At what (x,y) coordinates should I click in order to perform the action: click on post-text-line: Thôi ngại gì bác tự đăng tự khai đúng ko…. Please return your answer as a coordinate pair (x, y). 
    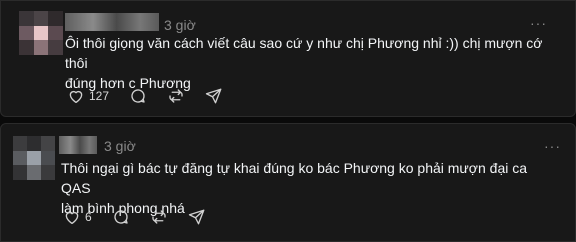
    Looking at the image, I should click on (294, 178).